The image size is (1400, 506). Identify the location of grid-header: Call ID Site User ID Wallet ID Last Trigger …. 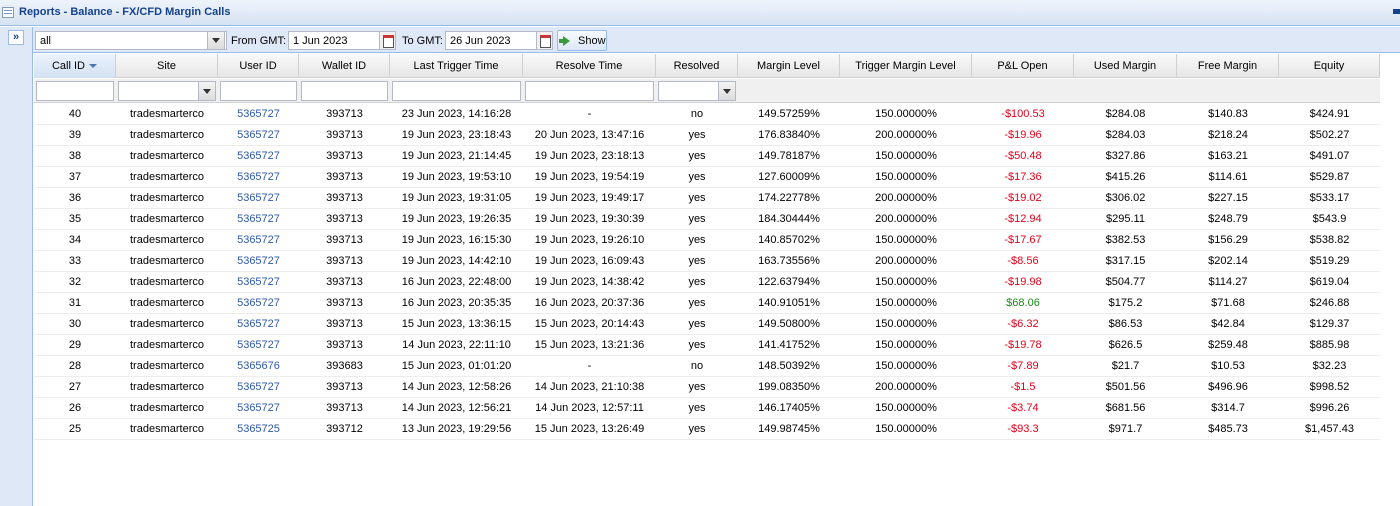
(707, 66).